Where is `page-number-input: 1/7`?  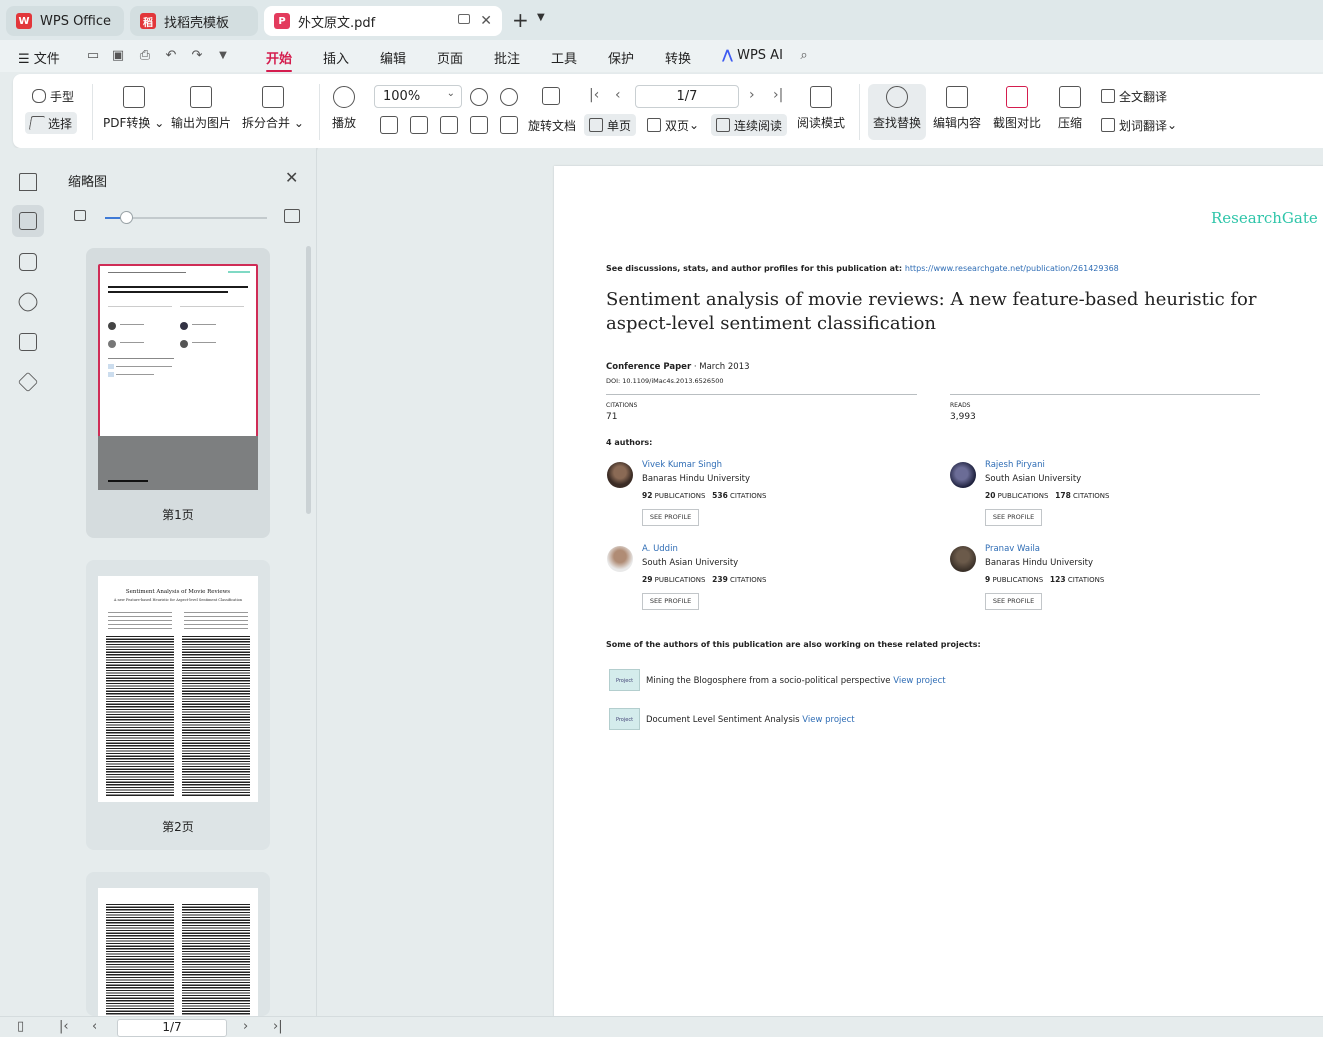
page-number-input: 1/7 is located at coordinates (687, 96).